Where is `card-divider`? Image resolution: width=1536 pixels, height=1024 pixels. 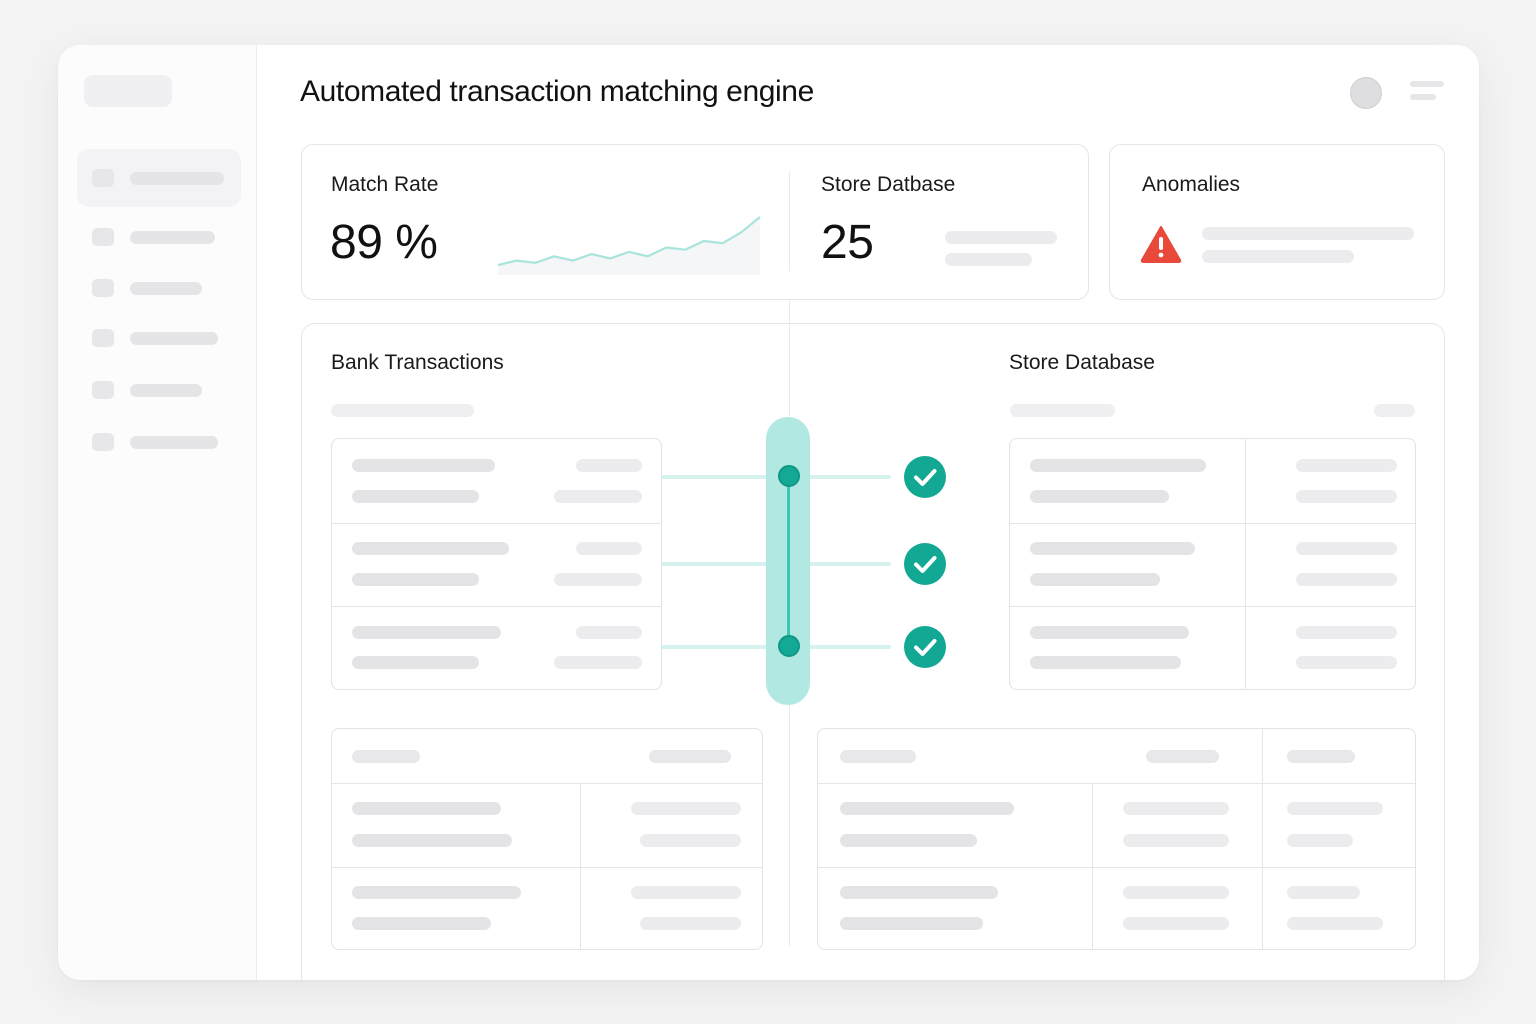 card-divider is located at coordinates (789, 221).